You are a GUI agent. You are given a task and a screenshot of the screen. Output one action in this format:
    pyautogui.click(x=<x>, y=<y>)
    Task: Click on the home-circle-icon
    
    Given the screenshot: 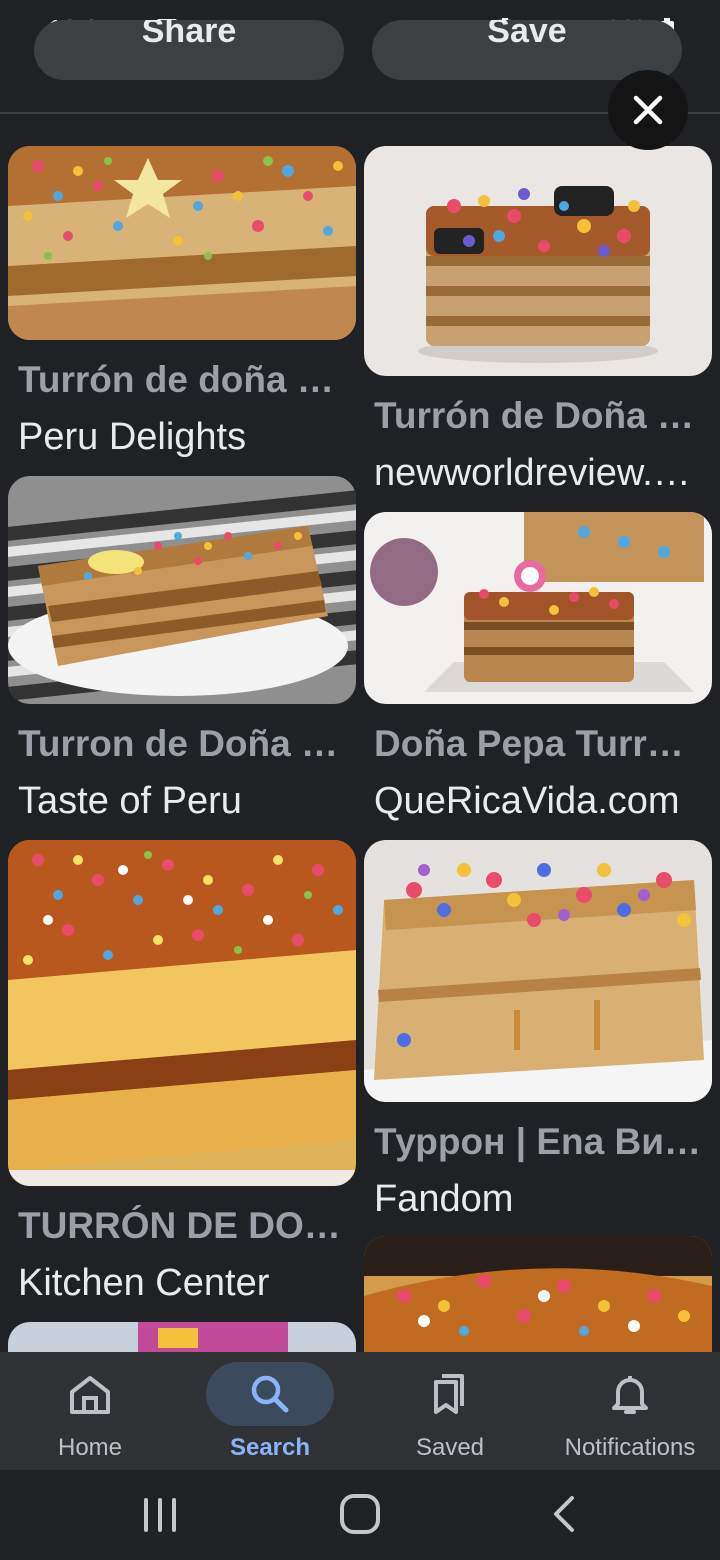 What is the action you would take?
    pyautogui.click(x=360, y=1516)
    